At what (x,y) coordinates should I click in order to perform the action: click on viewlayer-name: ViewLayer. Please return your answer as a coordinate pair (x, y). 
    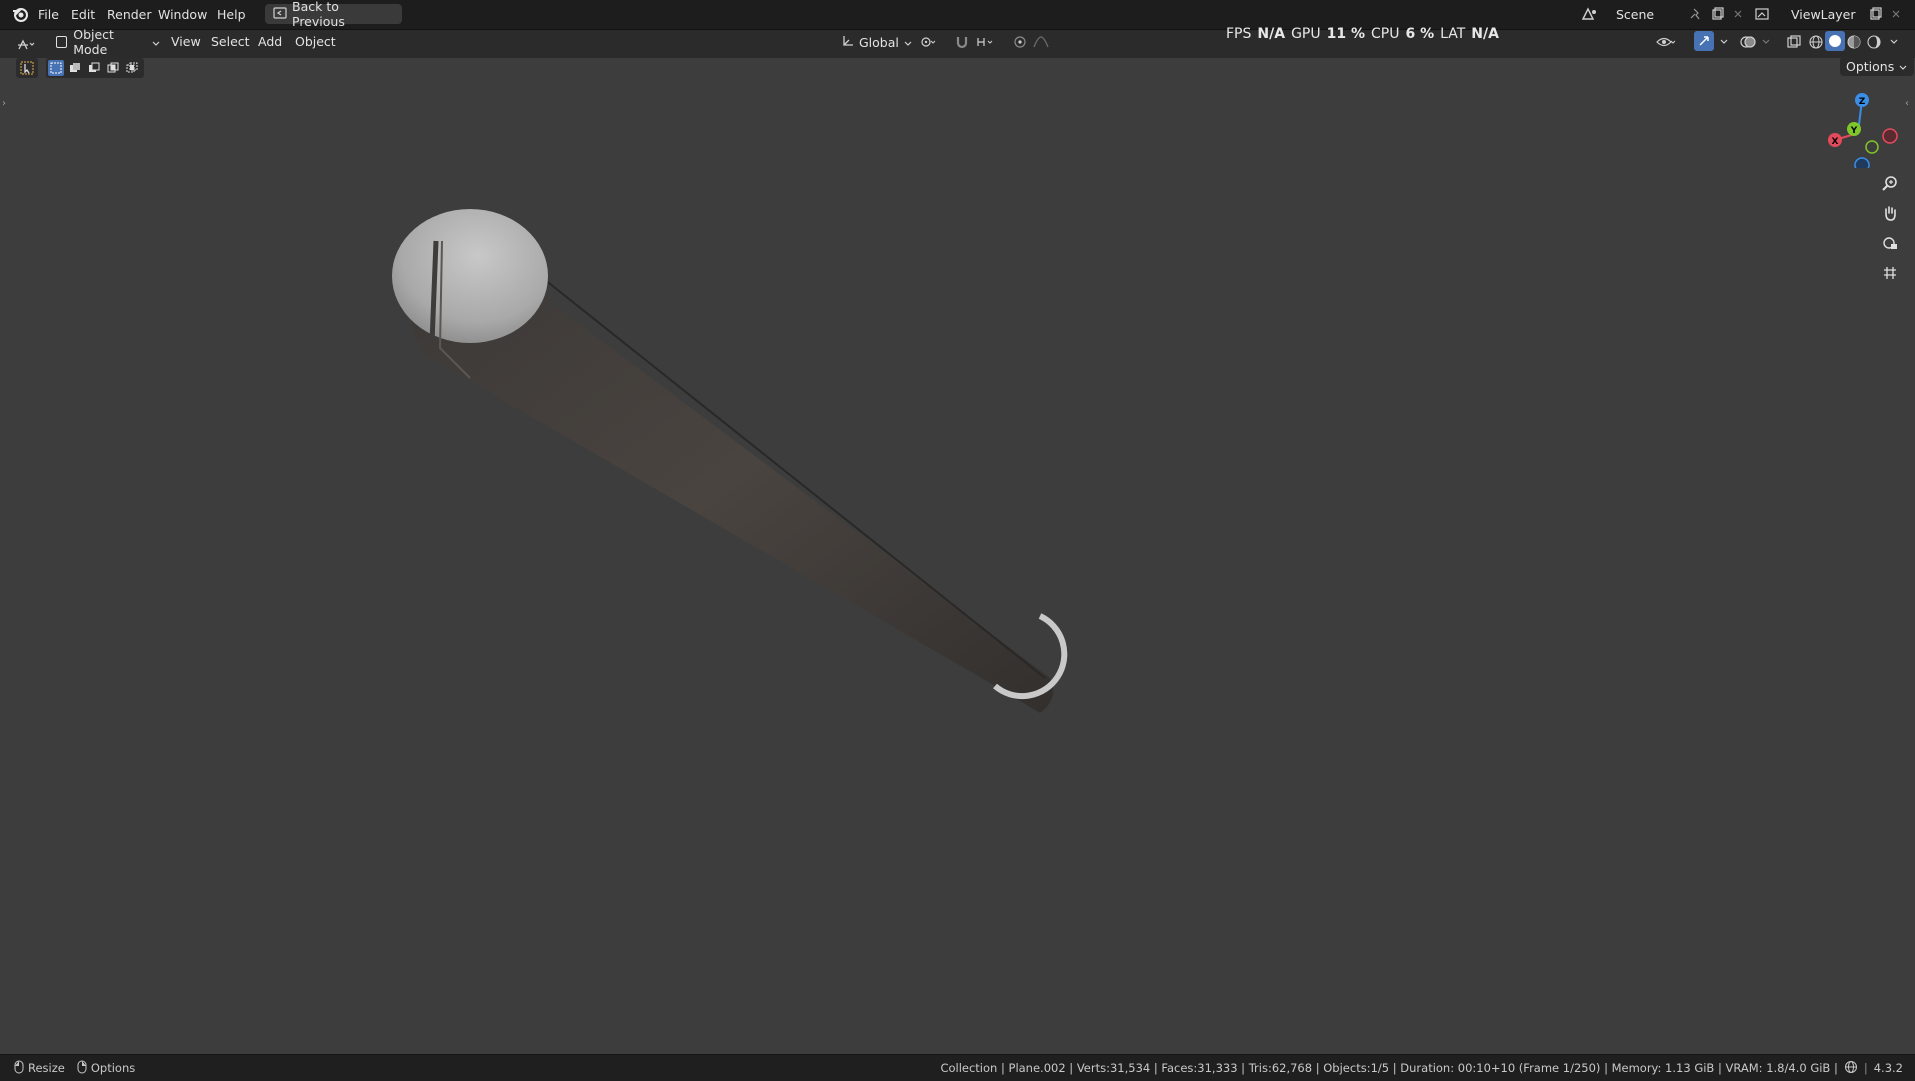
    Looking at the image, I should click on (1823, 14).